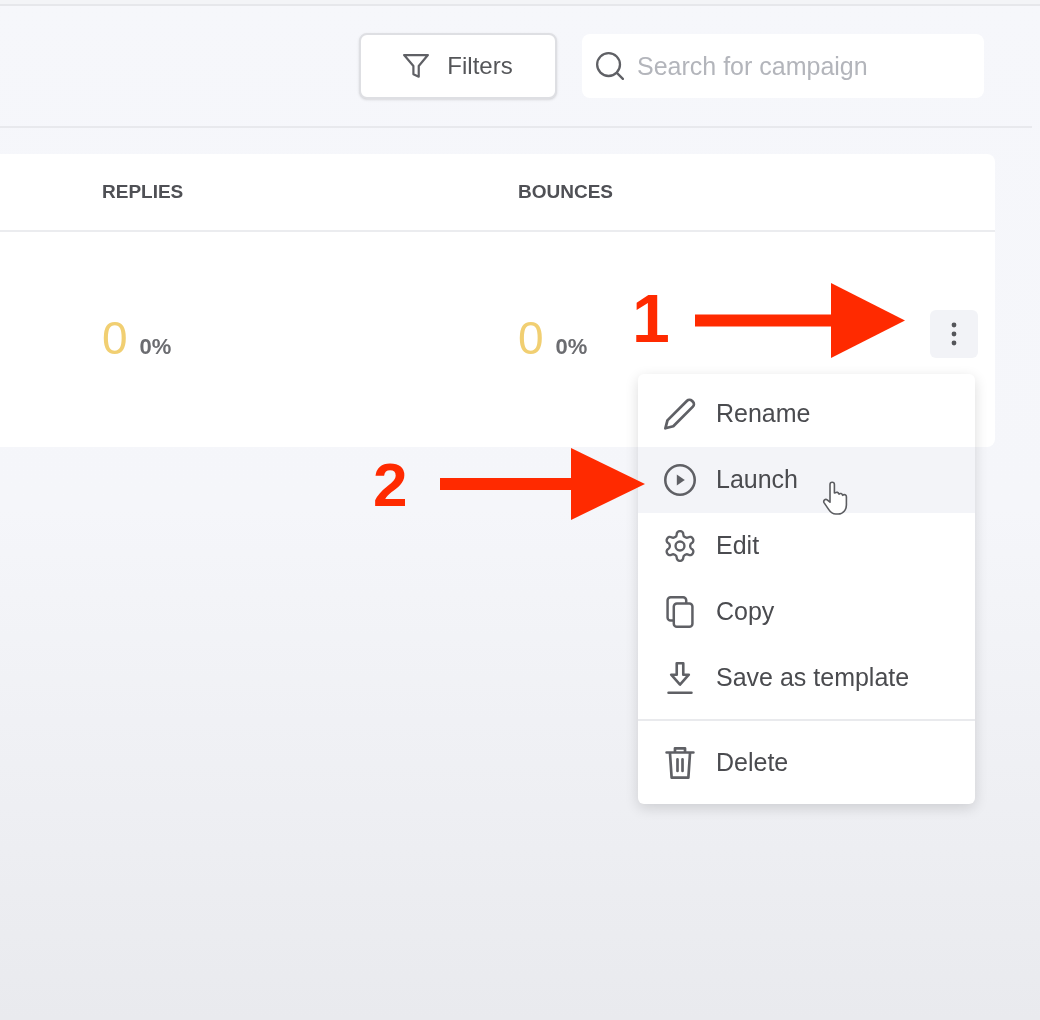 The width and height of the screenshot is (1040, 1020). I want to click on column-header: REPLIES, so click(143, 191).